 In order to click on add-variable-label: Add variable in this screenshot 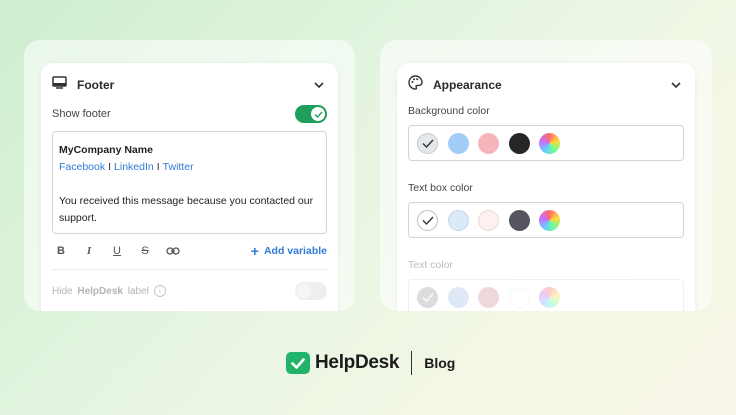, I will do `click(295, 251)`.